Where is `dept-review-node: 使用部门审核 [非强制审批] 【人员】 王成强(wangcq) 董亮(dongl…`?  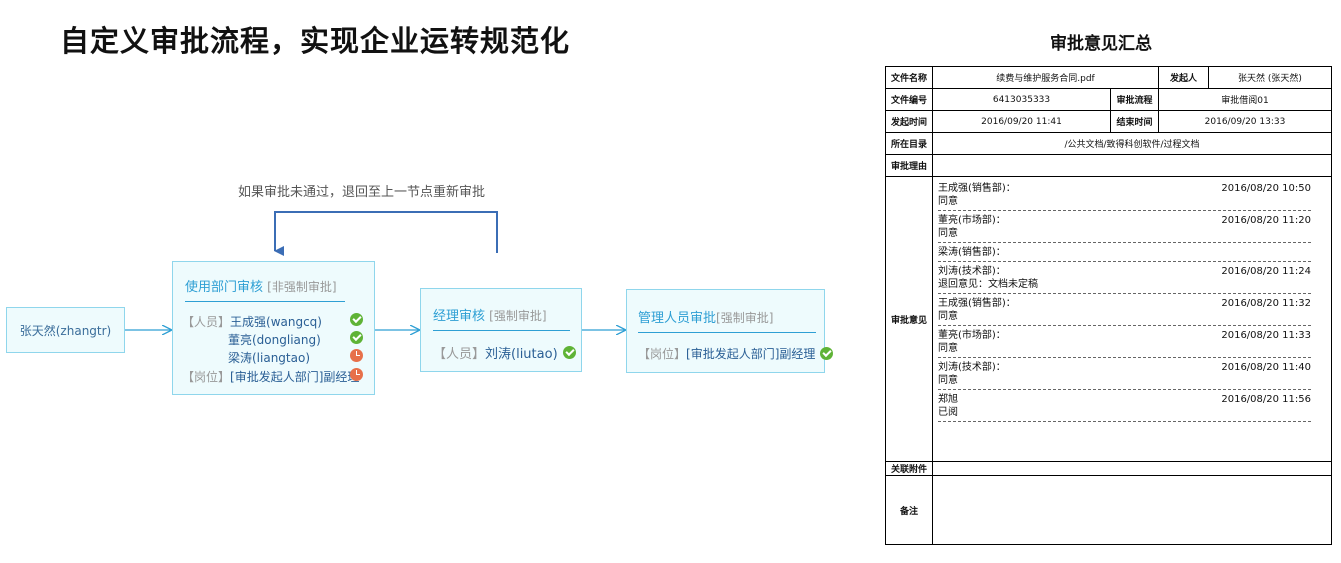 dept-review-node: 使用部门审核 [非强制审批] 【人员】 王成强(wangcq) 董亮(dongl… is located at coordinates (273, 328).